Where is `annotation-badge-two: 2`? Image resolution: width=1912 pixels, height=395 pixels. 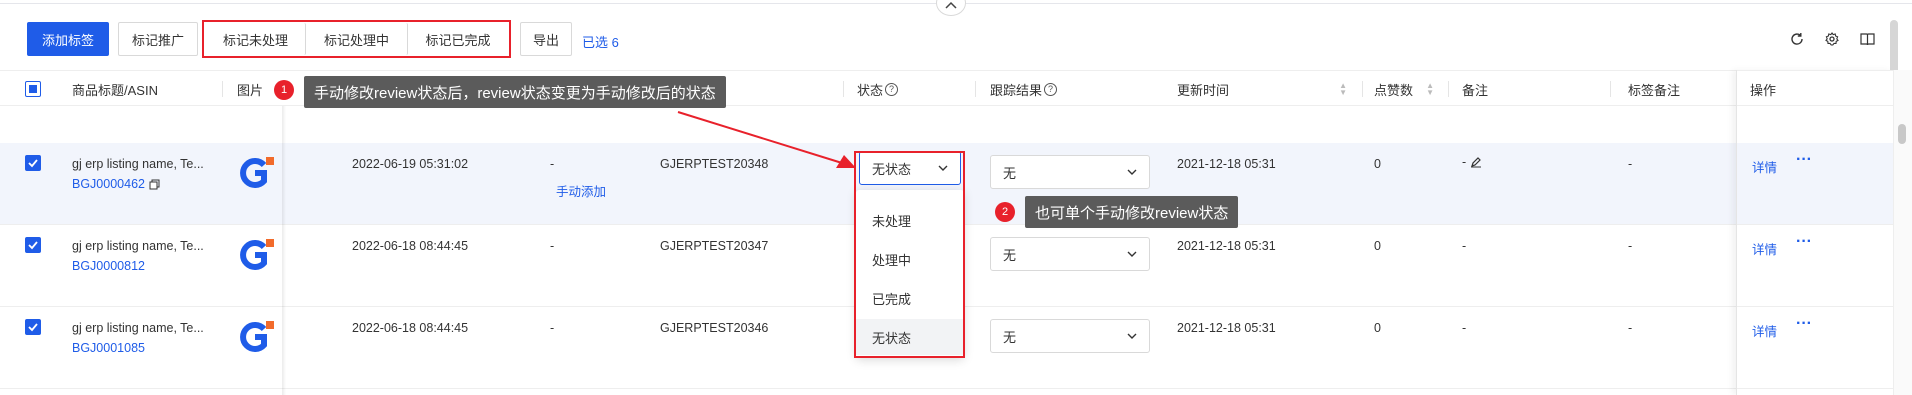
annotation-badge-two: 2 is located at coordinates (1005, 212).